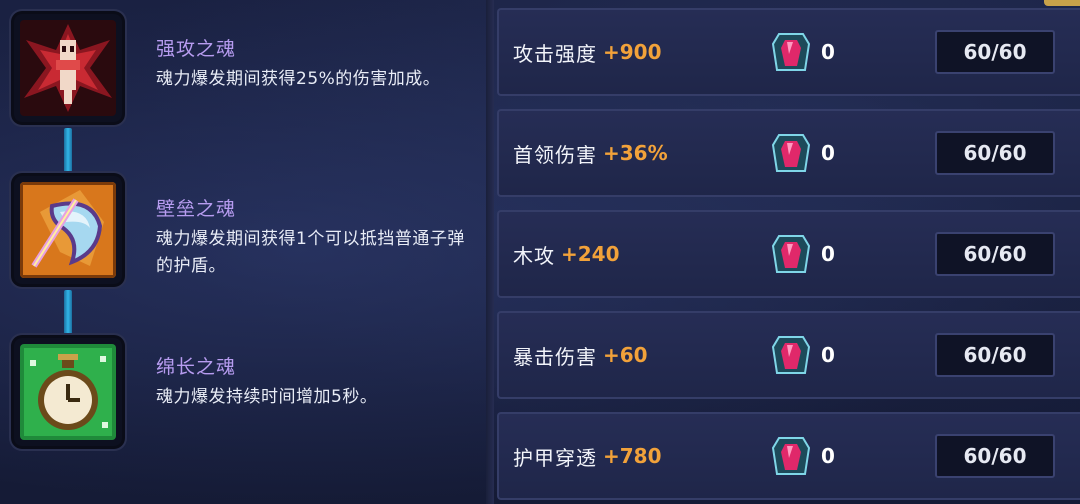 The width and height of the screenshot is (1080, 504). I want to click on stopwatch-icon, so click(68, 392).